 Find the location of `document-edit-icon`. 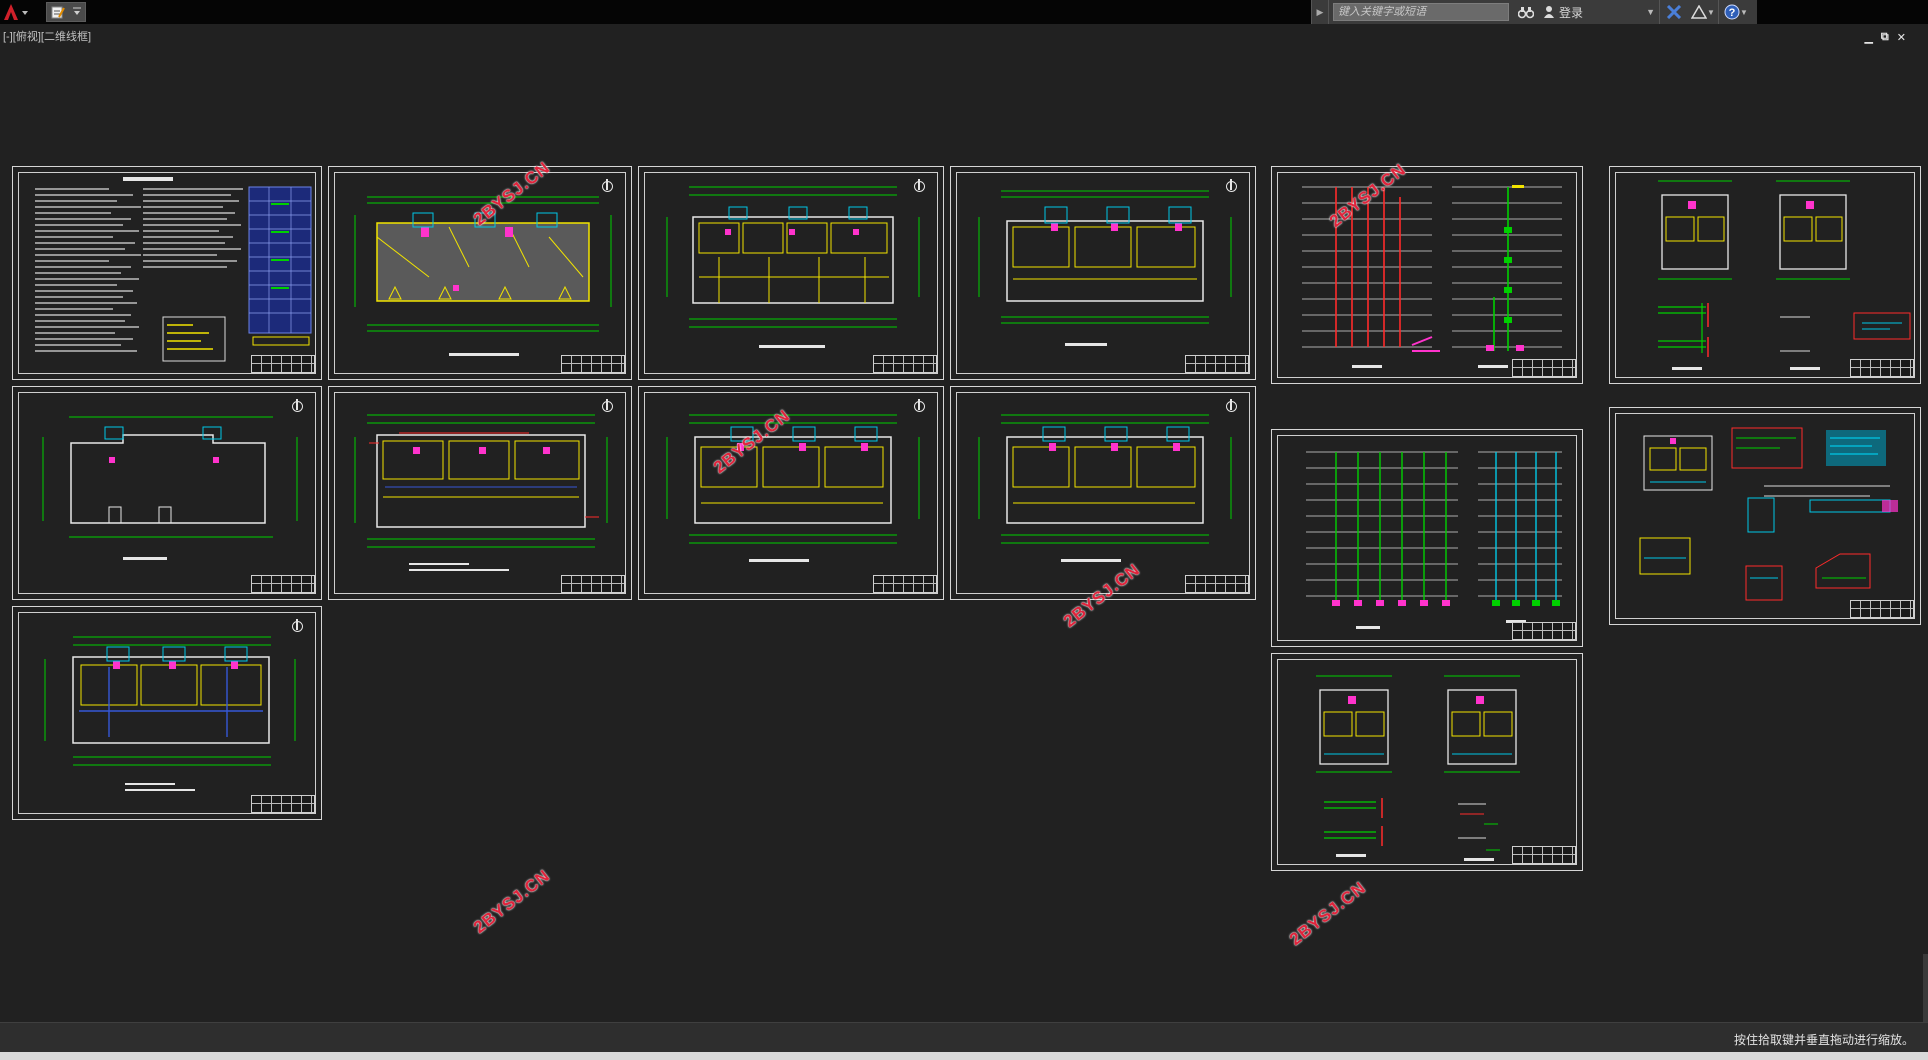

document-edit-icon is located at coordinates (58, 12).